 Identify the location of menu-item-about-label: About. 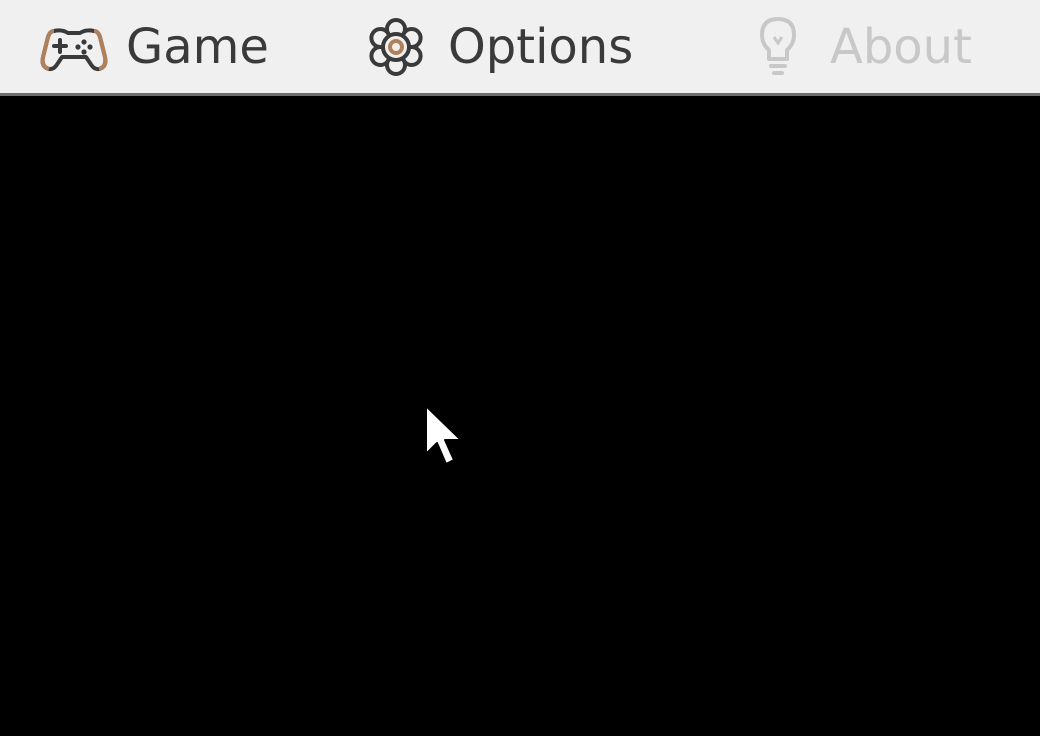
(901, 46).